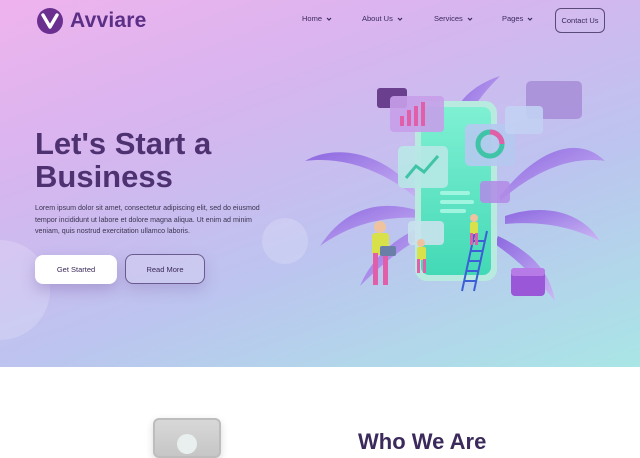 The height and width of the screenshot is (458, 640). Describe the element at coordinates (104, 176) in the screenshot. I see `hero-title-line-2: Business` at that location.